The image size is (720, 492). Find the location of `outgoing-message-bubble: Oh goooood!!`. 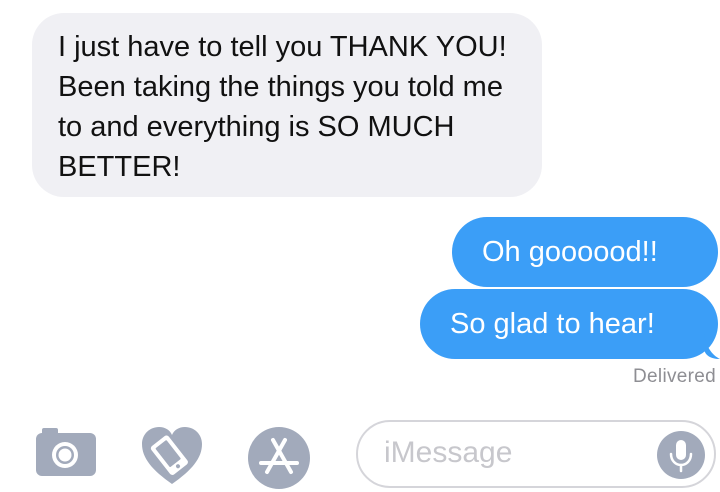

outgoing-message-bubble: Oh goooood!! is located at coordinates (585, 252).